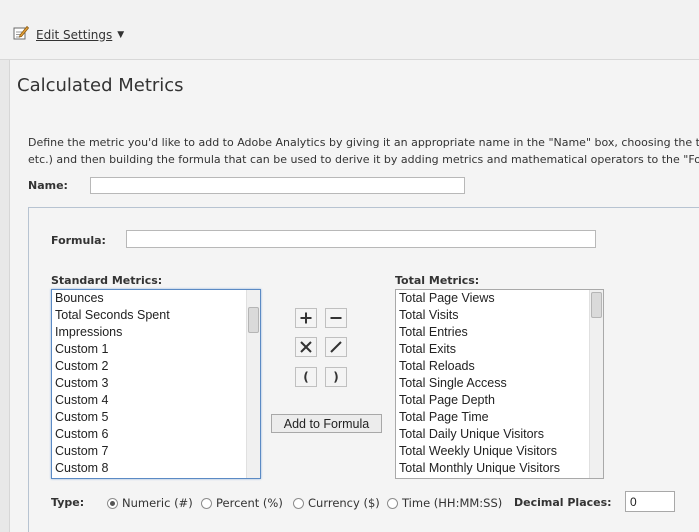 The width and height of the screenshot is (699, 532). I want to click on divide-button, so click(336, 347).